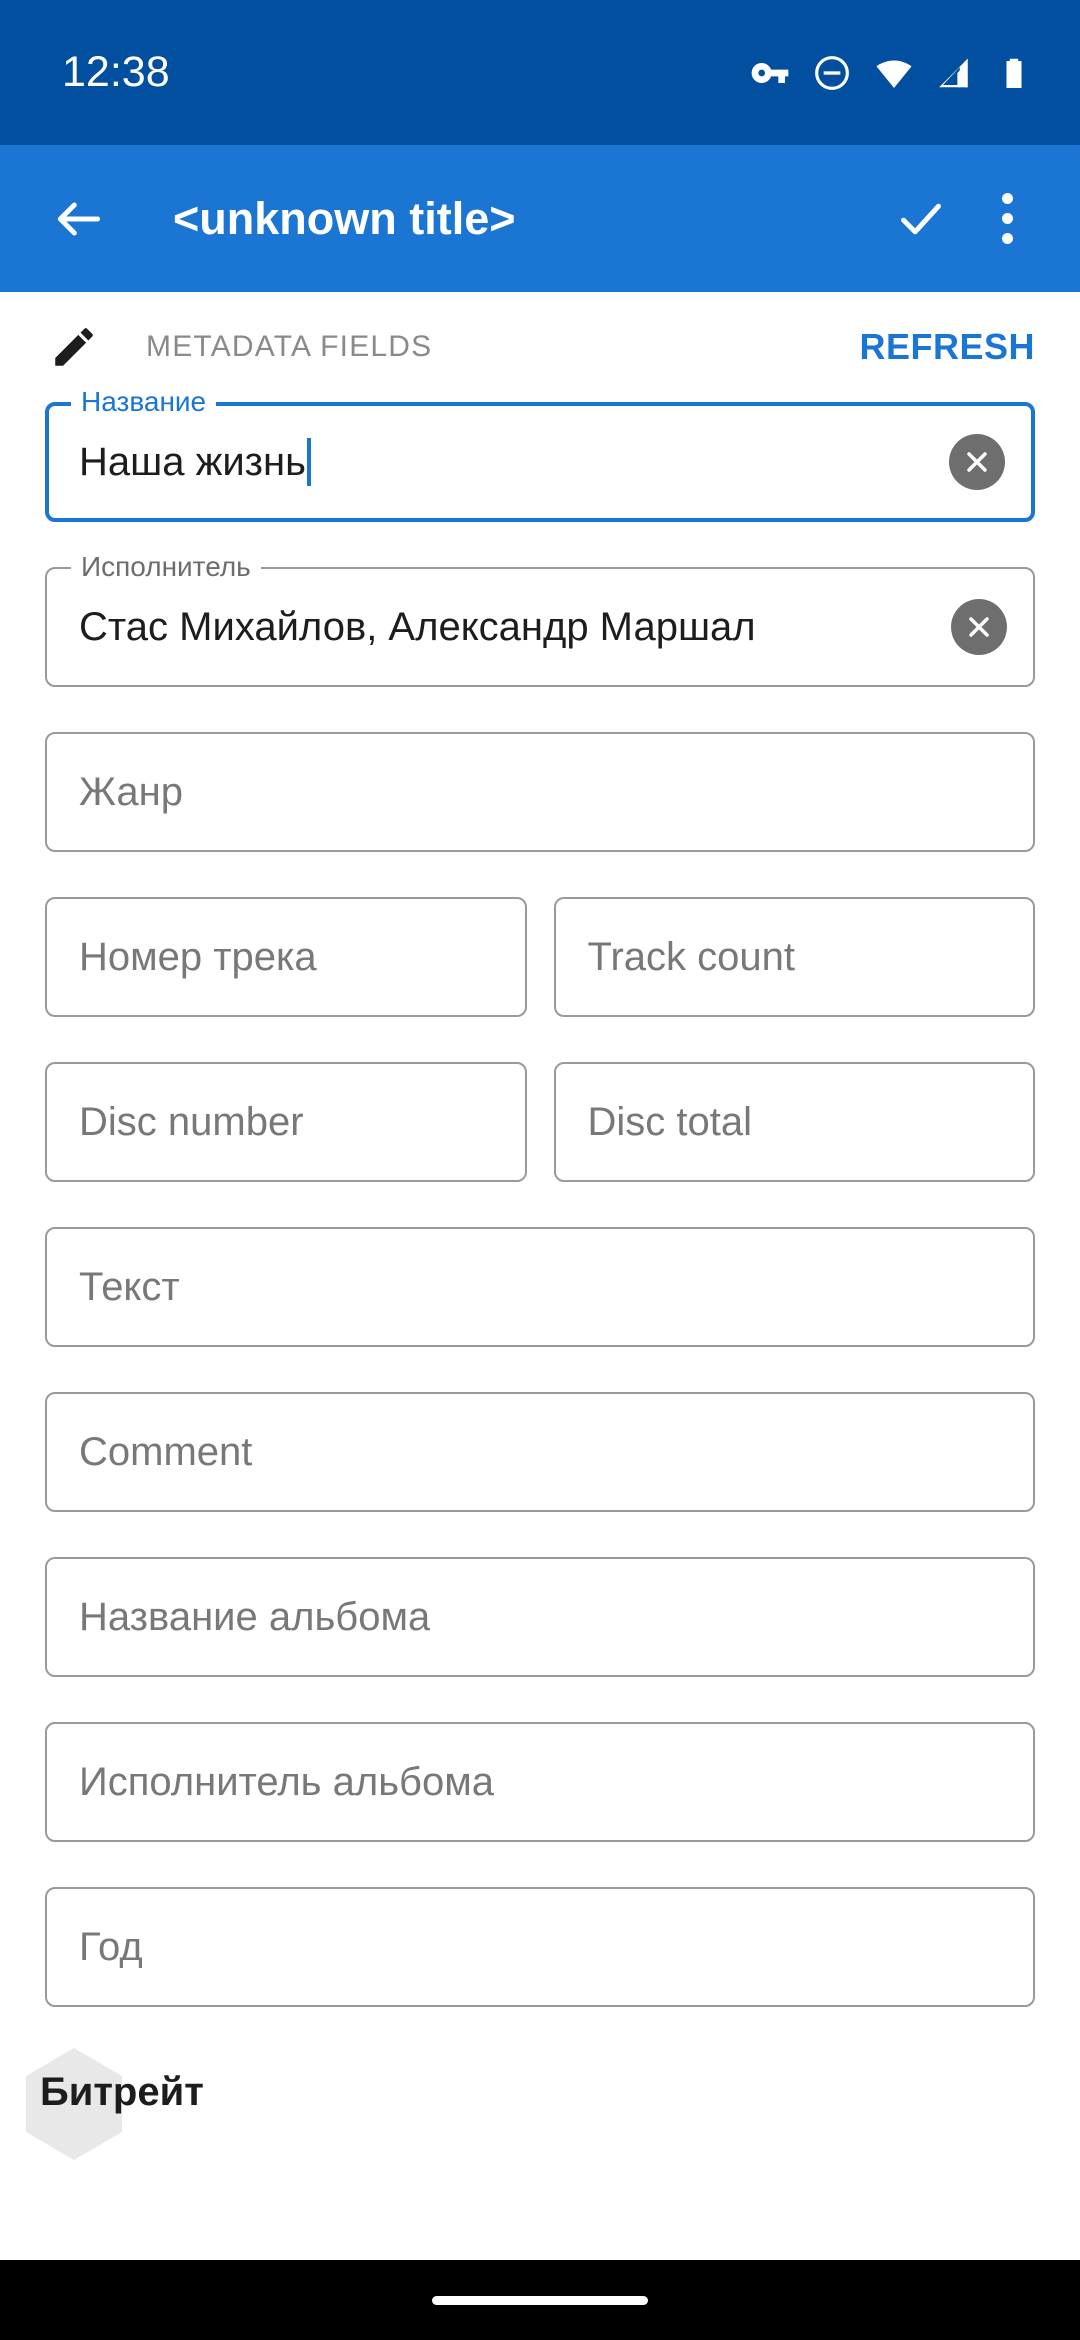  I want to click on field-disc-total-input: Disc total, so click(670, 1122).